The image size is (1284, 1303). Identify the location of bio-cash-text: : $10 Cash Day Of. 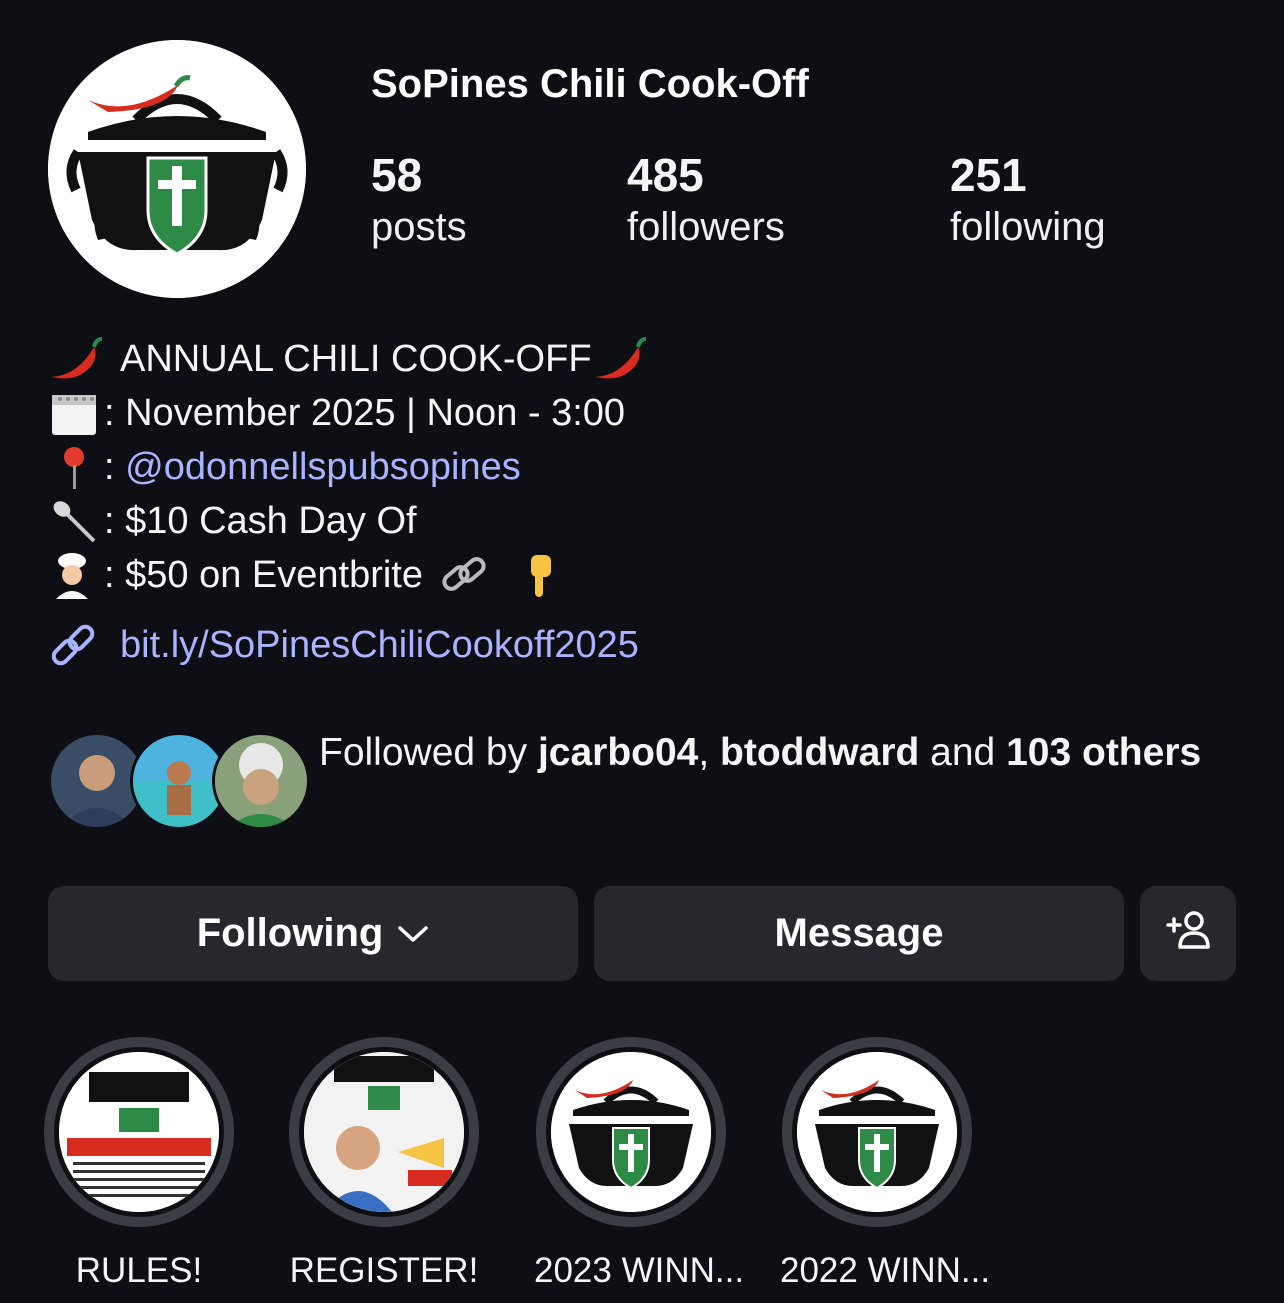
(260, 520).